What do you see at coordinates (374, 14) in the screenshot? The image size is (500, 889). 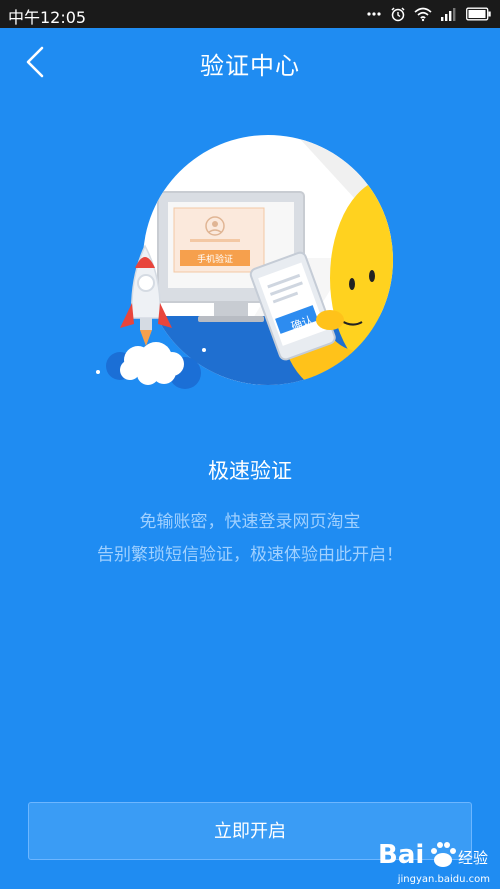 I see `more-icon` at bounding box center [374, 14].